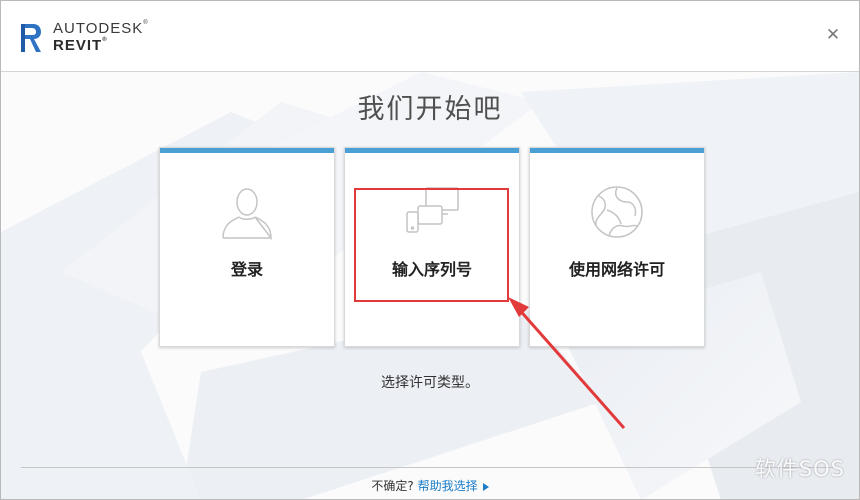 This screenshot has width=860, height=500. I want to click on network-license-card: 使用网络许可, so click(617, 247).